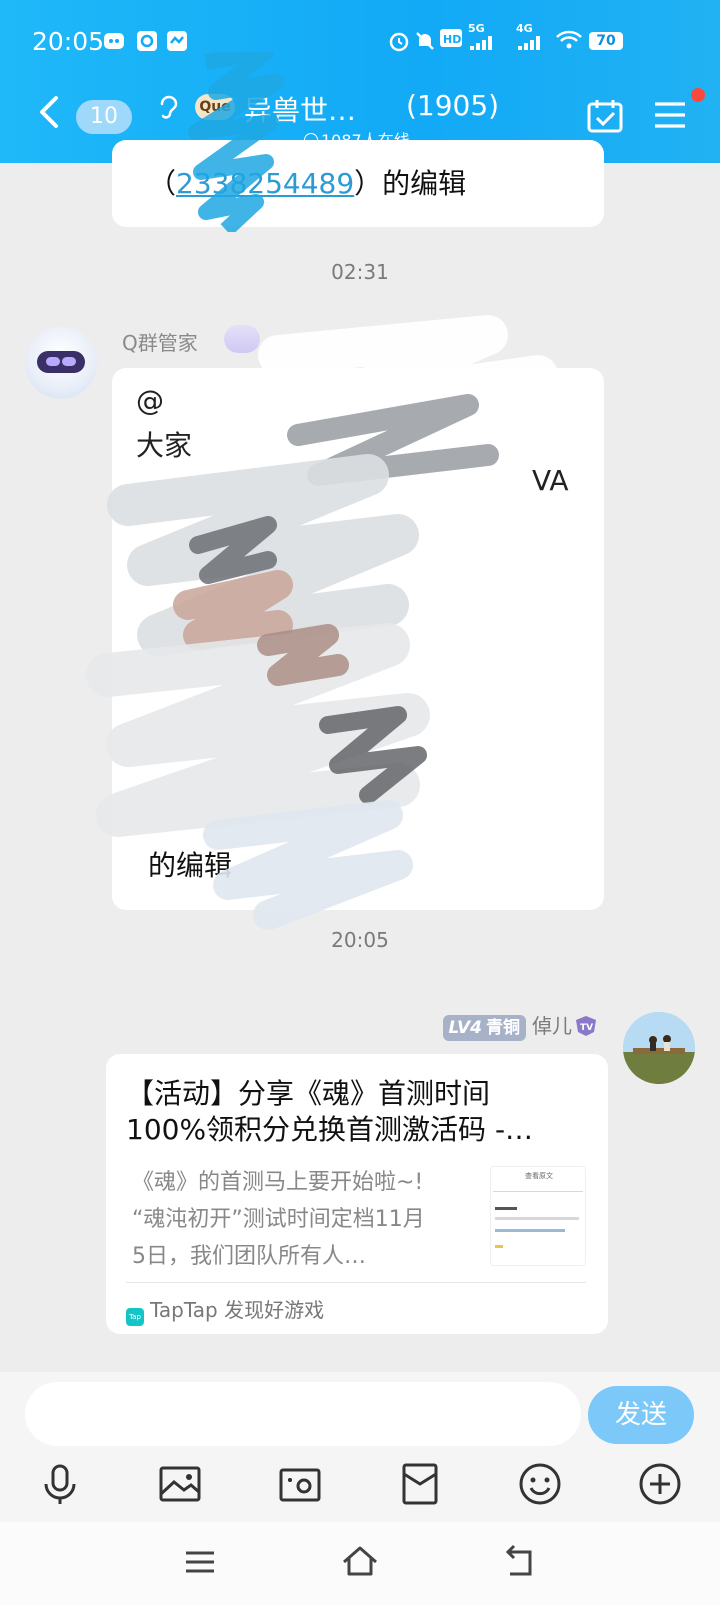 Image resolution: width=720 pixels, height=1605 pixels. I want to click on mute-icon, so click(425, 43).